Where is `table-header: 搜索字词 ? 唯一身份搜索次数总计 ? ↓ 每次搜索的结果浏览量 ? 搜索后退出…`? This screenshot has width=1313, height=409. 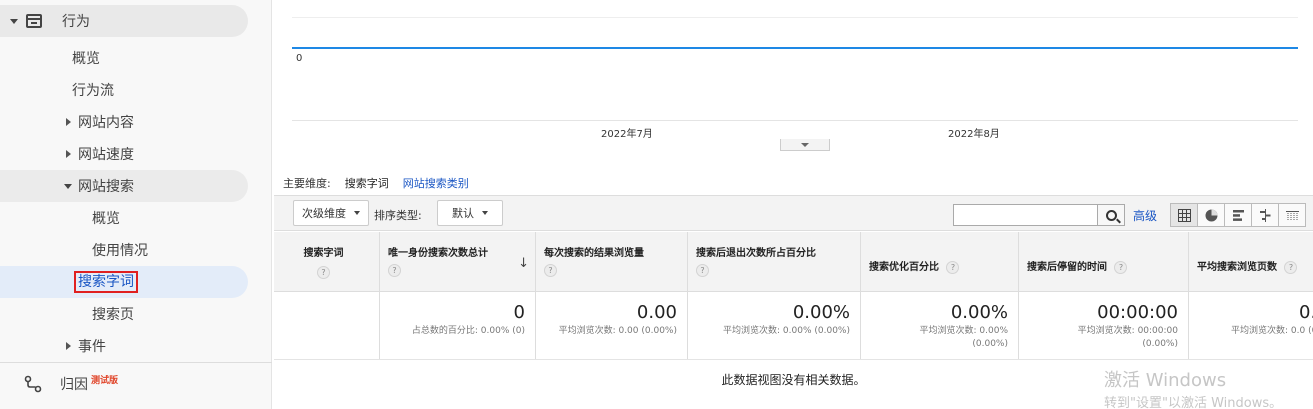 table-header: 搜索字词 ? 唯一身份搜索次数总计 ? ↓ 每次搜索的结果浏览量 ? 搜索后退出… is located at coordinates (793, 262).